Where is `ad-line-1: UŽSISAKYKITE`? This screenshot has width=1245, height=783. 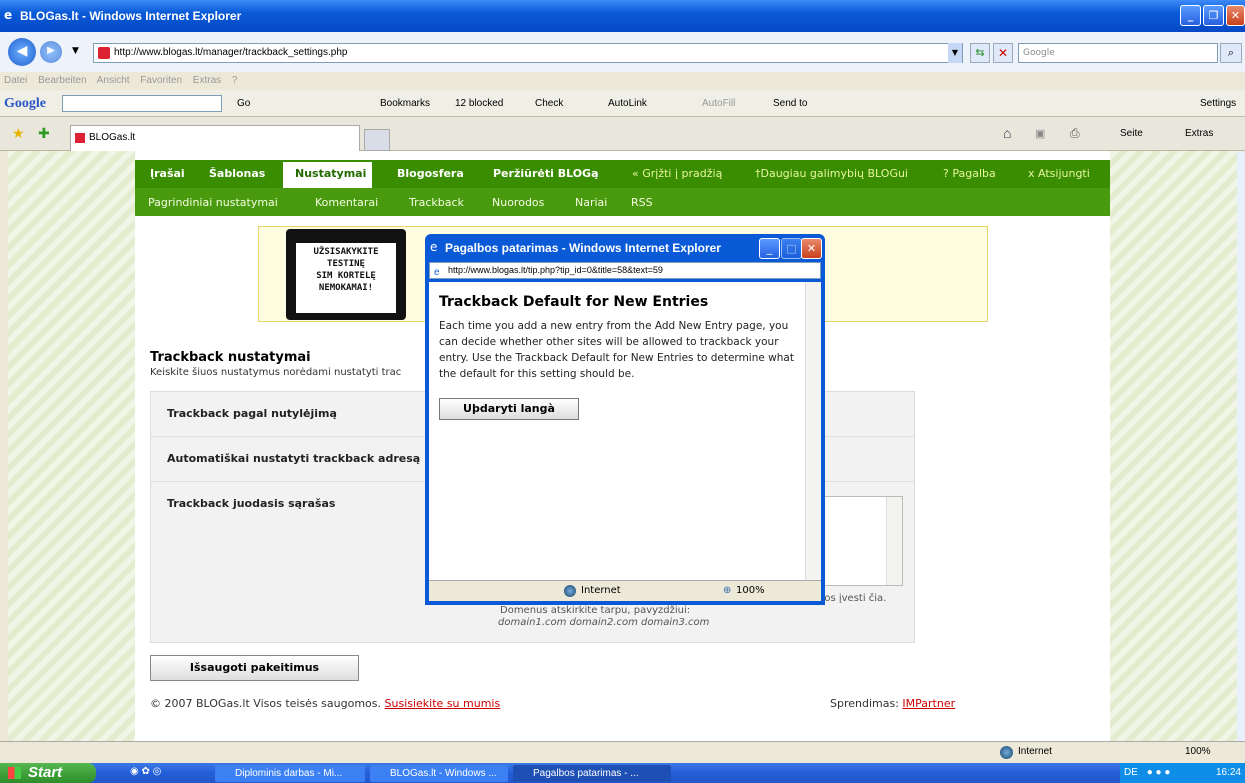 ad-line-1: UŽSISAKYKITE is located at coordinates (346, 252).